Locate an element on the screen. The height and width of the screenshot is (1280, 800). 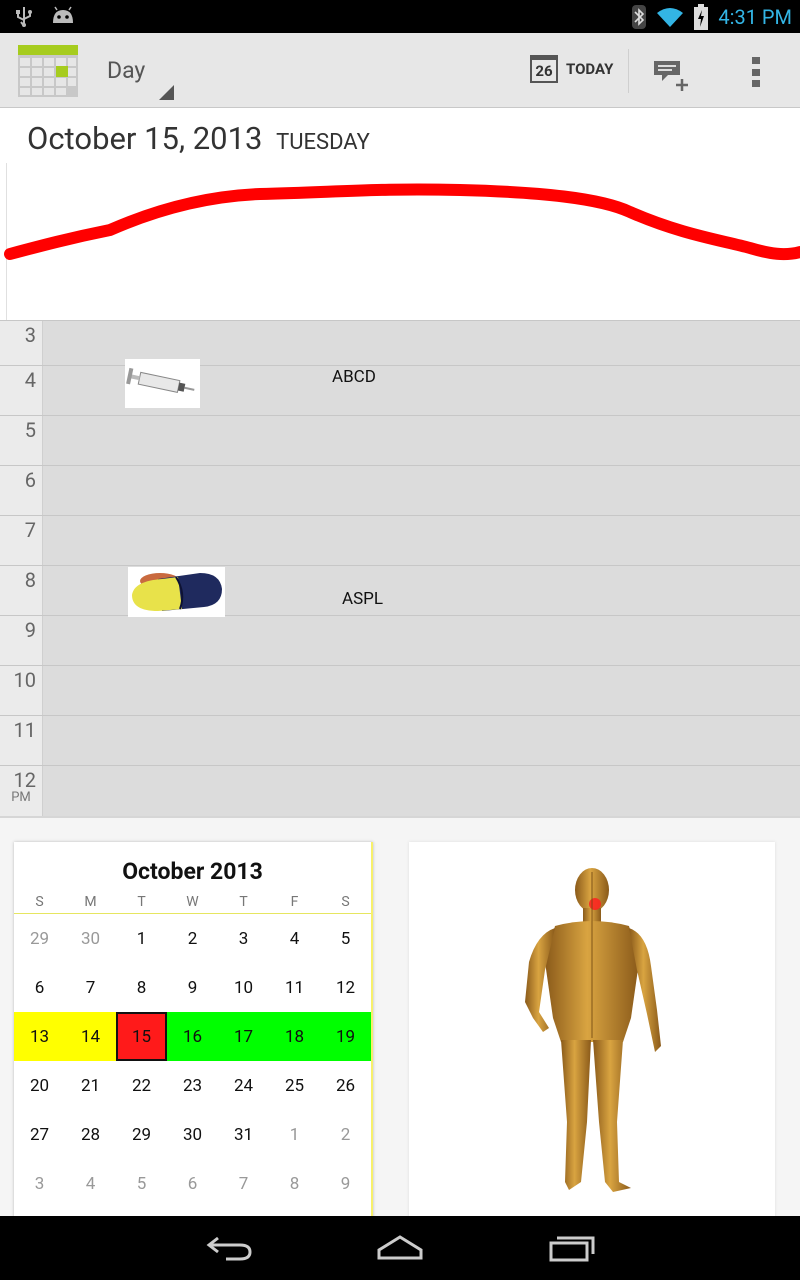
calendar-day: 27 is located at coordinates (39, 1134).